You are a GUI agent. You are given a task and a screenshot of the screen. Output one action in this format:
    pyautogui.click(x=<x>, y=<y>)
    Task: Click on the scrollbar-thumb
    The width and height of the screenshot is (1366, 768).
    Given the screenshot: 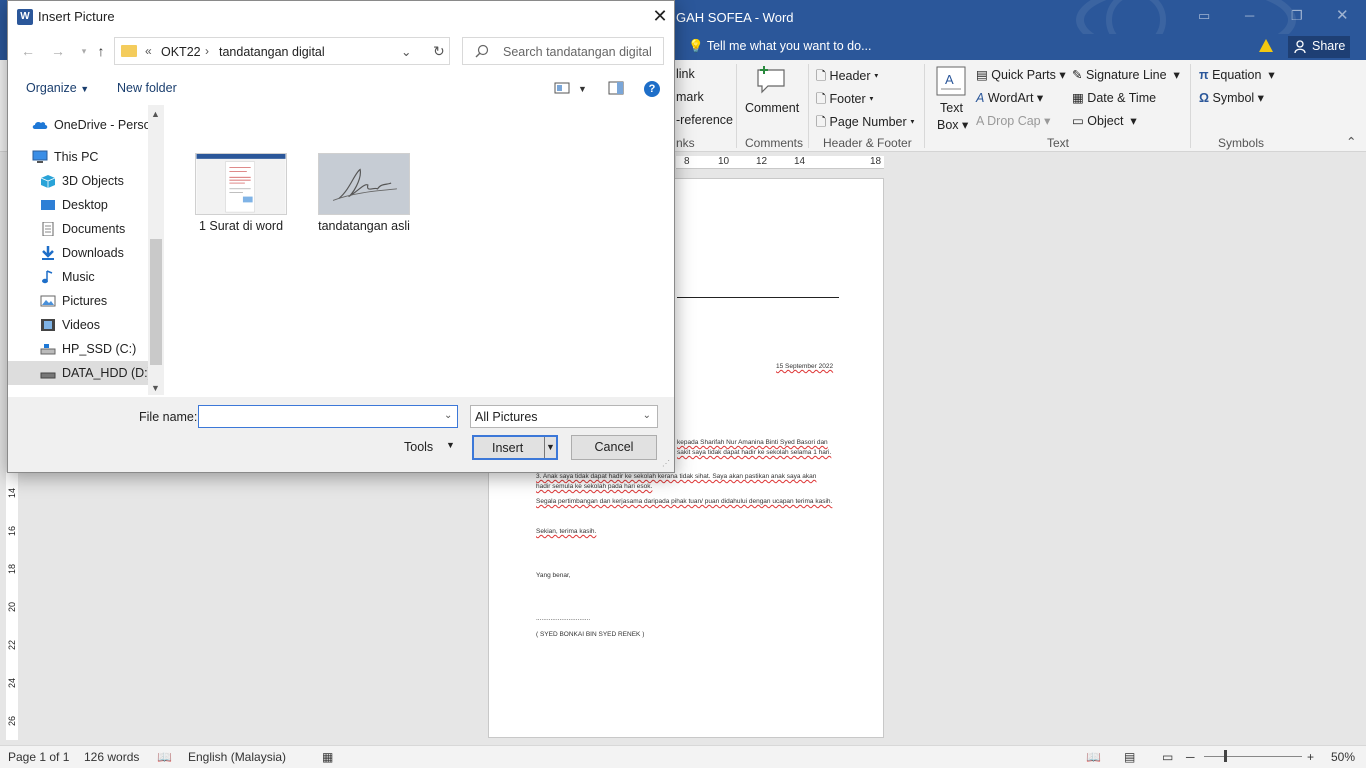 What is the action you would take?
    pyautogui.click(x=156, y=302)
    